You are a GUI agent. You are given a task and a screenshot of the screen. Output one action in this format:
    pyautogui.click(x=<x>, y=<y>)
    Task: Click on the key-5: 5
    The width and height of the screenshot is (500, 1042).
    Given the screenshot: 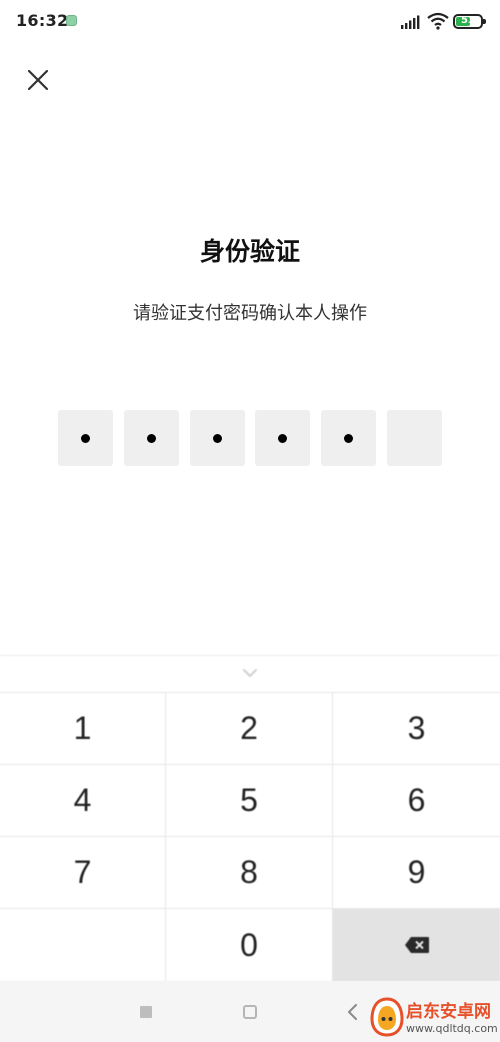 What is the action you would take?
    pyautogui.click(x=249, y=801)
    